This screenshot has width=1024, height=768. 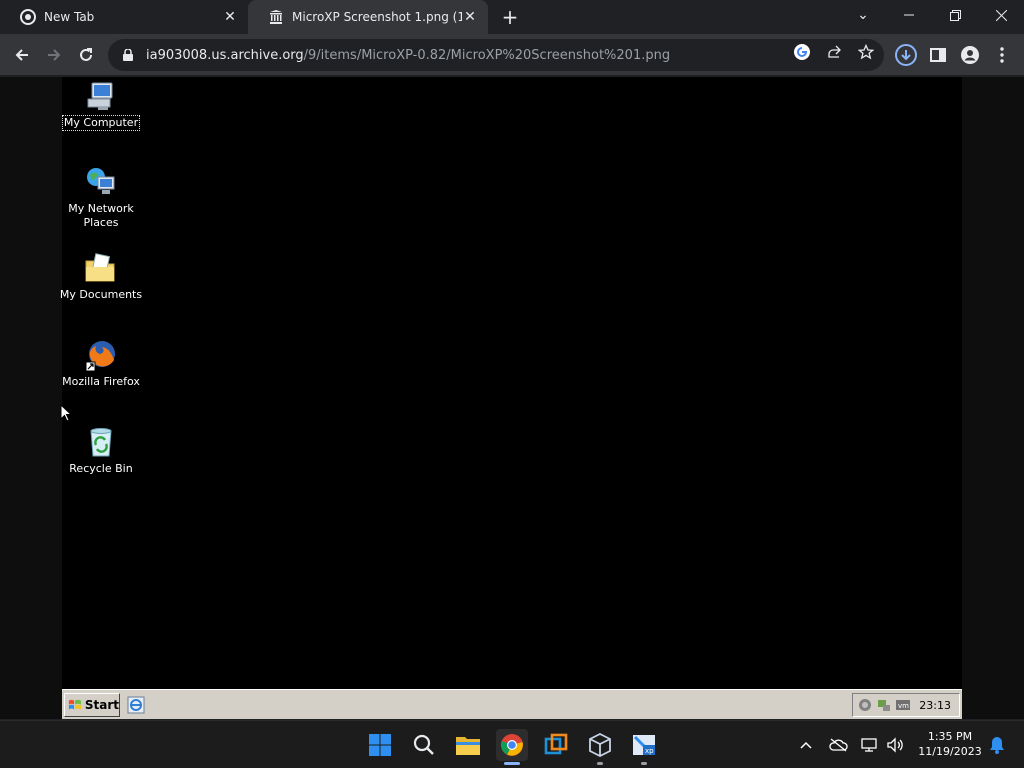 What do you see at coordinates (512, 763) in the screenshot?
I see `active-app-indicator` at bounding box center [512, 763].